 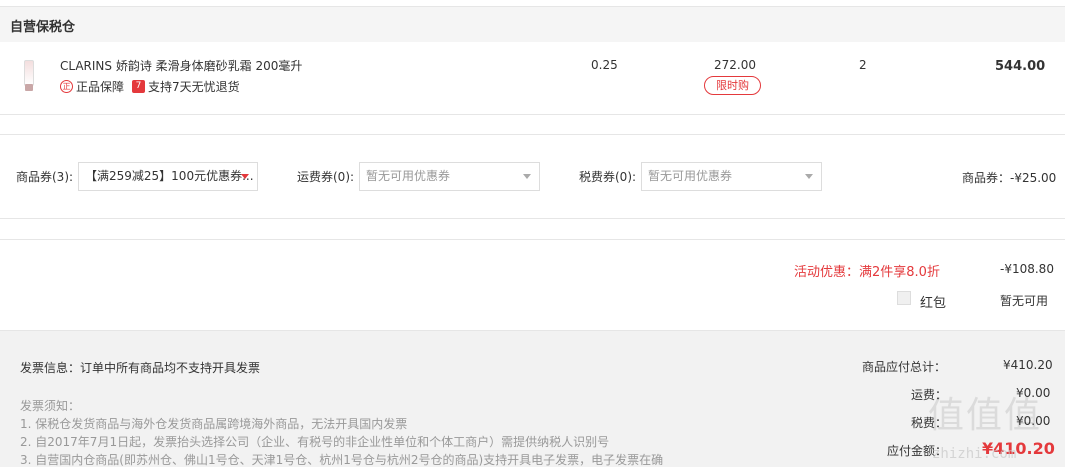 I want to click on tax-coupon-label: 税费券(0):, so click(x=608, y=177).